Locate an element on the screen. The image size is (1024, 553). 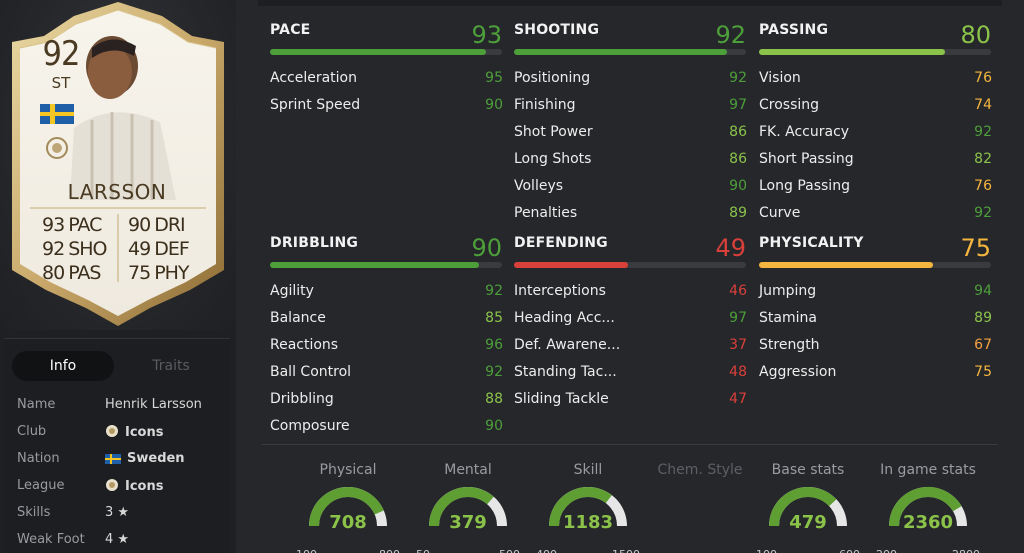
attr-value: 48 is located at coordinates (738, 372).